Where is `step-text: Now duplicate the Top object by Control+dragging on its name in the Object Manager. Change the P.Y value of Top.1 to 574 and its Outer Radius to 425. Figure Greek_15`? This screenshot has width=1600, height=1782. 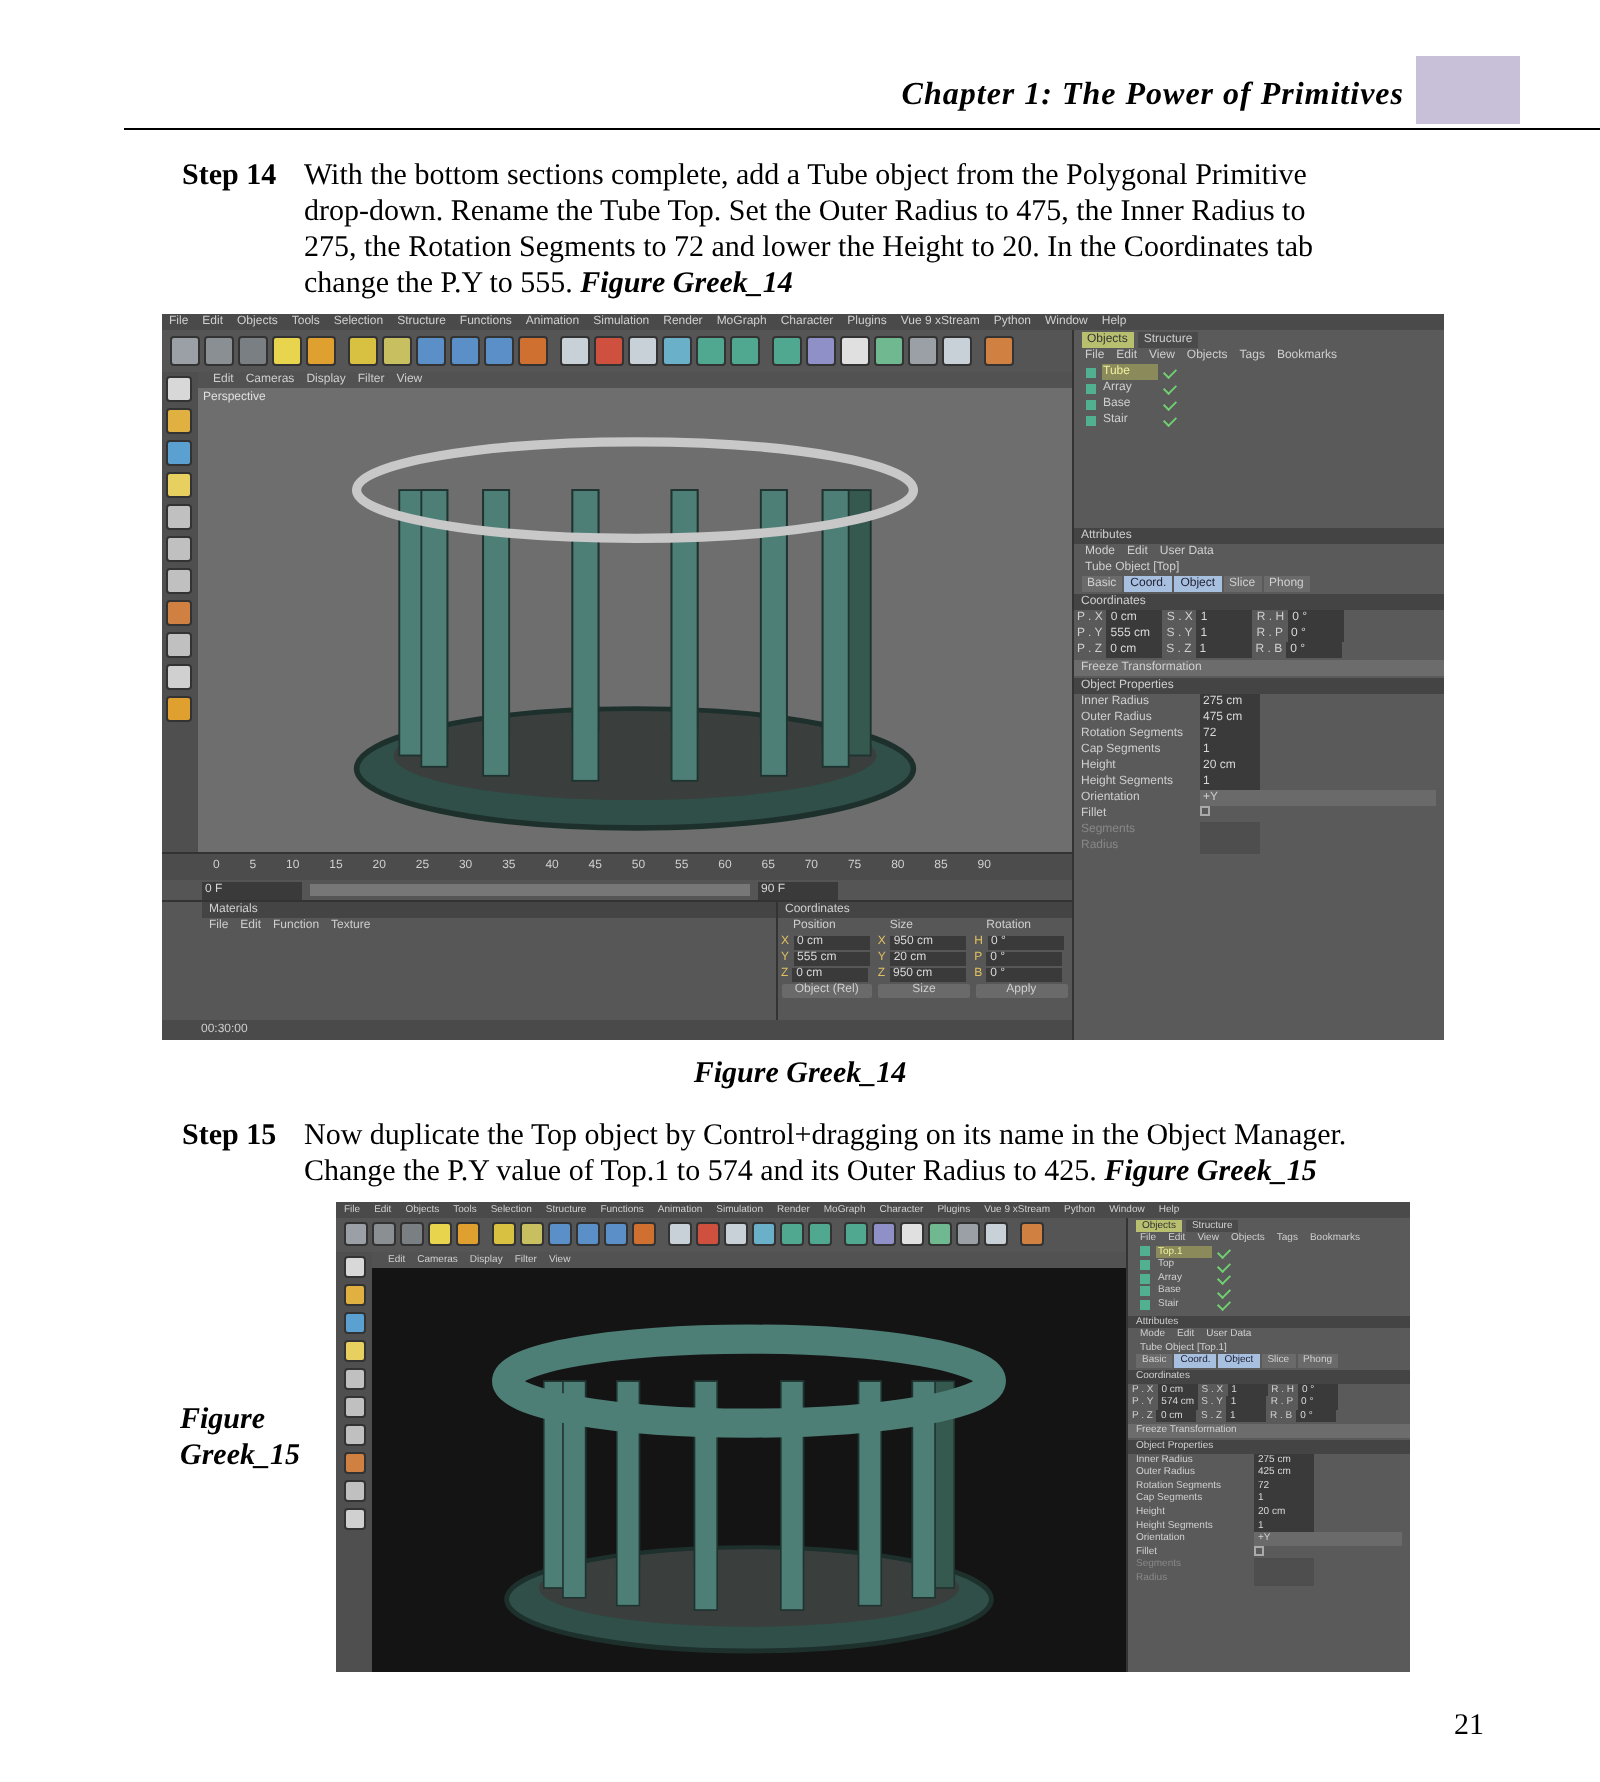
step-text: Now duplicate the Top object by Control+dragging on its name in the Object Manager. Change the P.Y value of Top.1 to 574 and its Outer Radius to 425. Figure Greek_15 is located at coordinates (826, 1153).